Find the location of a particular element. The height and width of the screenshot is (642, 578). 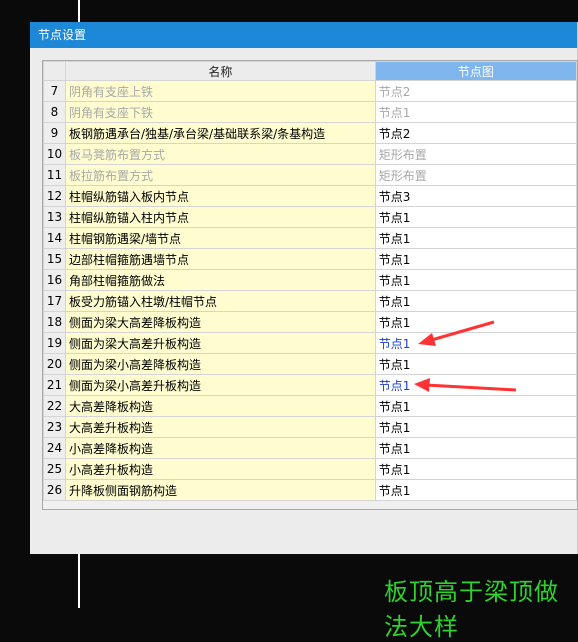

row-index: 17 is located at coordinates (54, 301).